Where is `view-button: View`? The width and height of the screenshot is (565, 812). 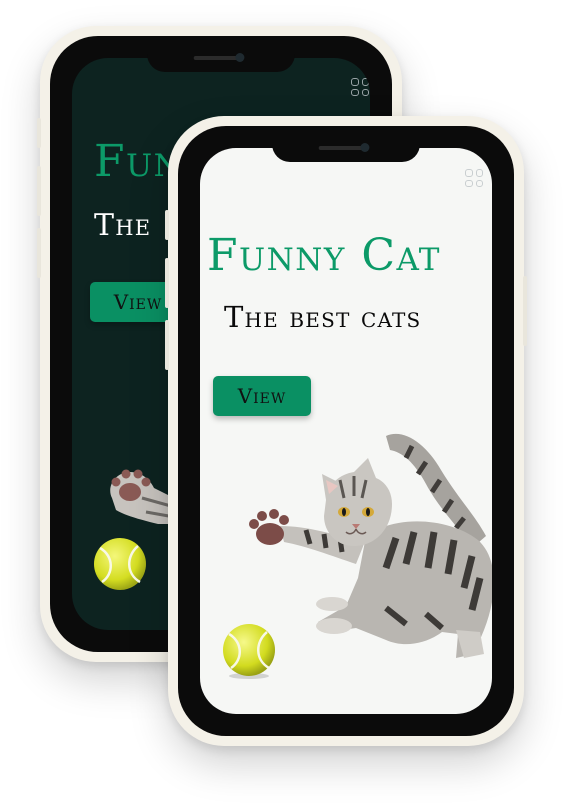 view-button: View is located at coordinates (262, 396).